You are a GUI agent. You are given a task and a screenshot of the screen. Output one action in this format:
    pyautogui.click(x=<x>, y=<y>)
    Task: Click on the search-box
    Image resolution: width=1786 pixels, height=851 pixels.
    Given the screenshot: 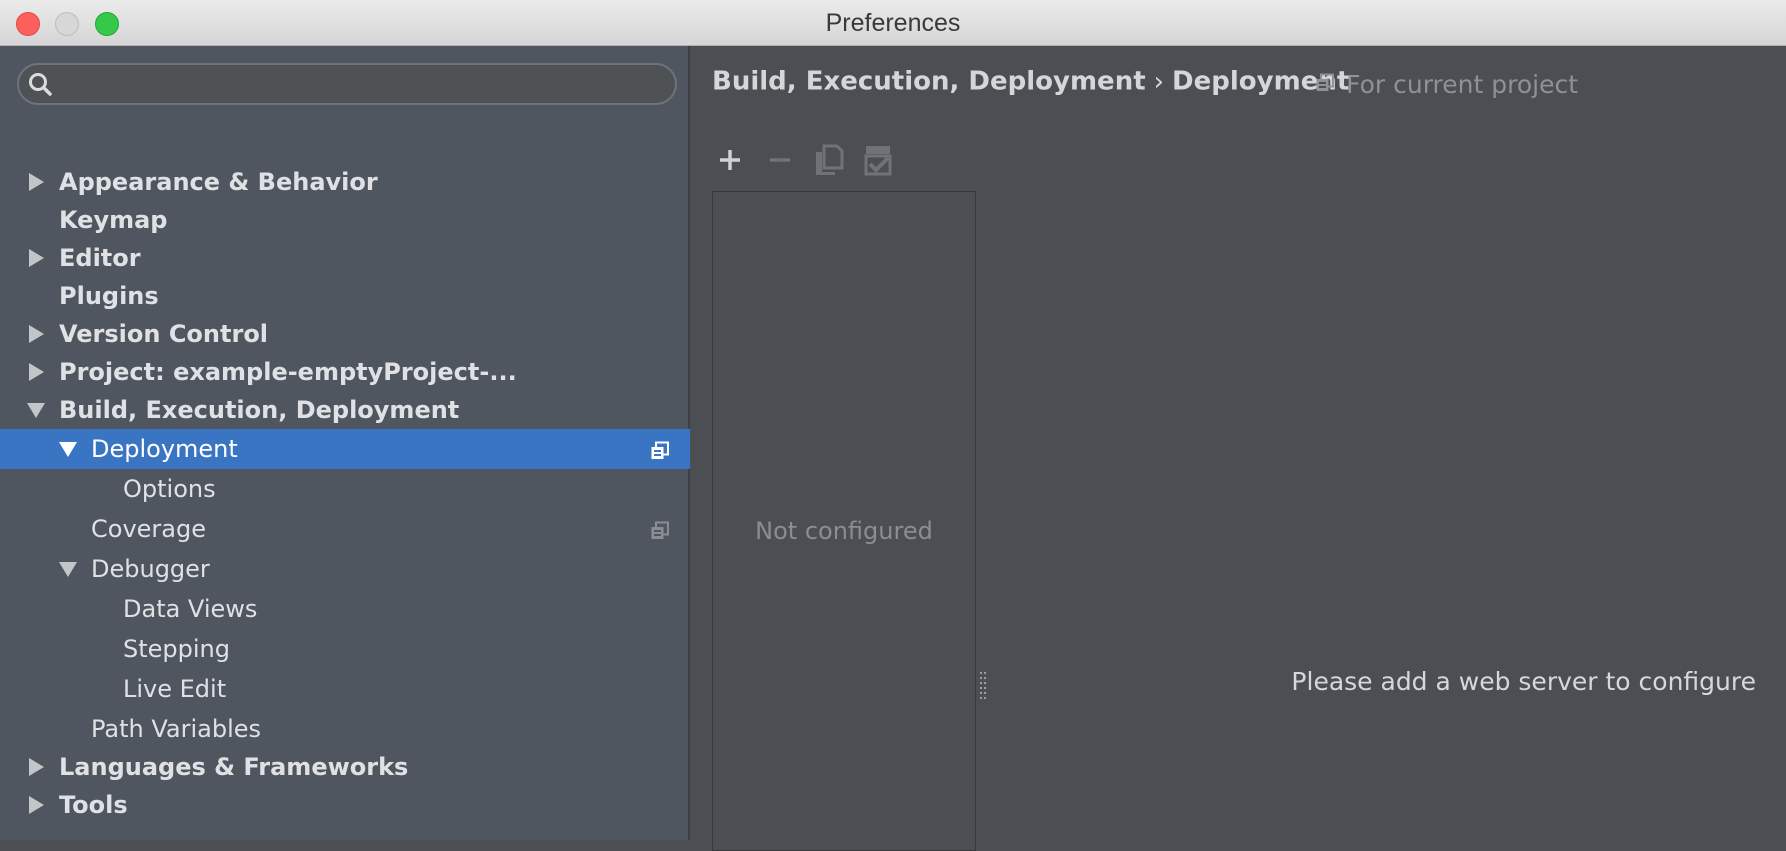 What is the action you would take?
    pyautogui.click(x=347, y=84)
    